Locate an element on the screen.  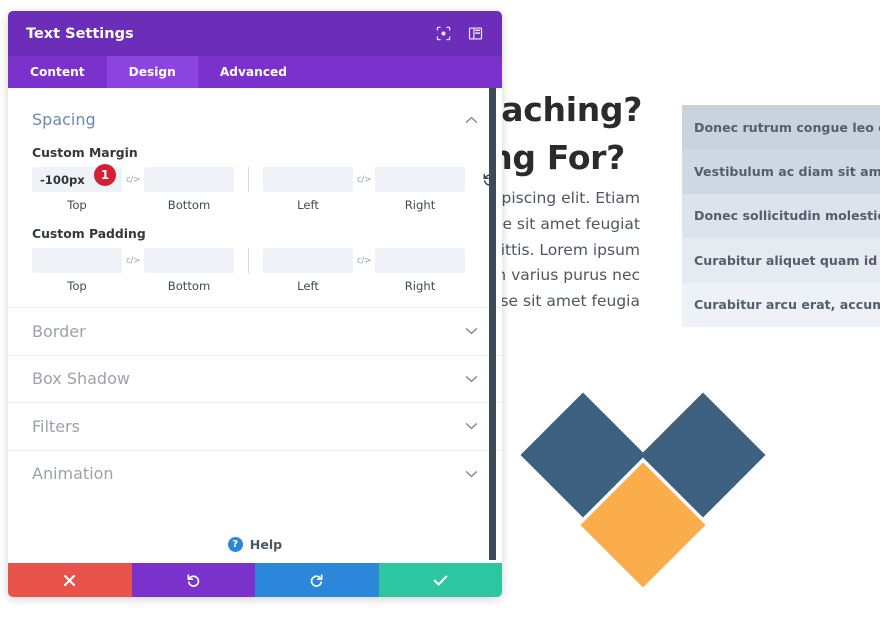
layout-panel-icon is located at coordinates (475, 34).